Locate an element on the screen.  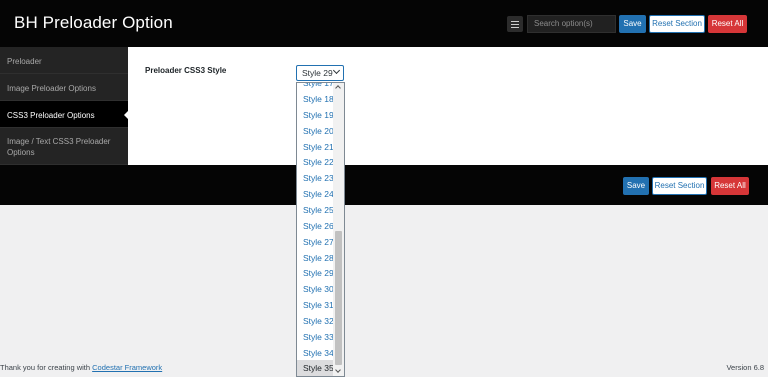
version-label: Version 6.8 is located at coordinates (745, 367).